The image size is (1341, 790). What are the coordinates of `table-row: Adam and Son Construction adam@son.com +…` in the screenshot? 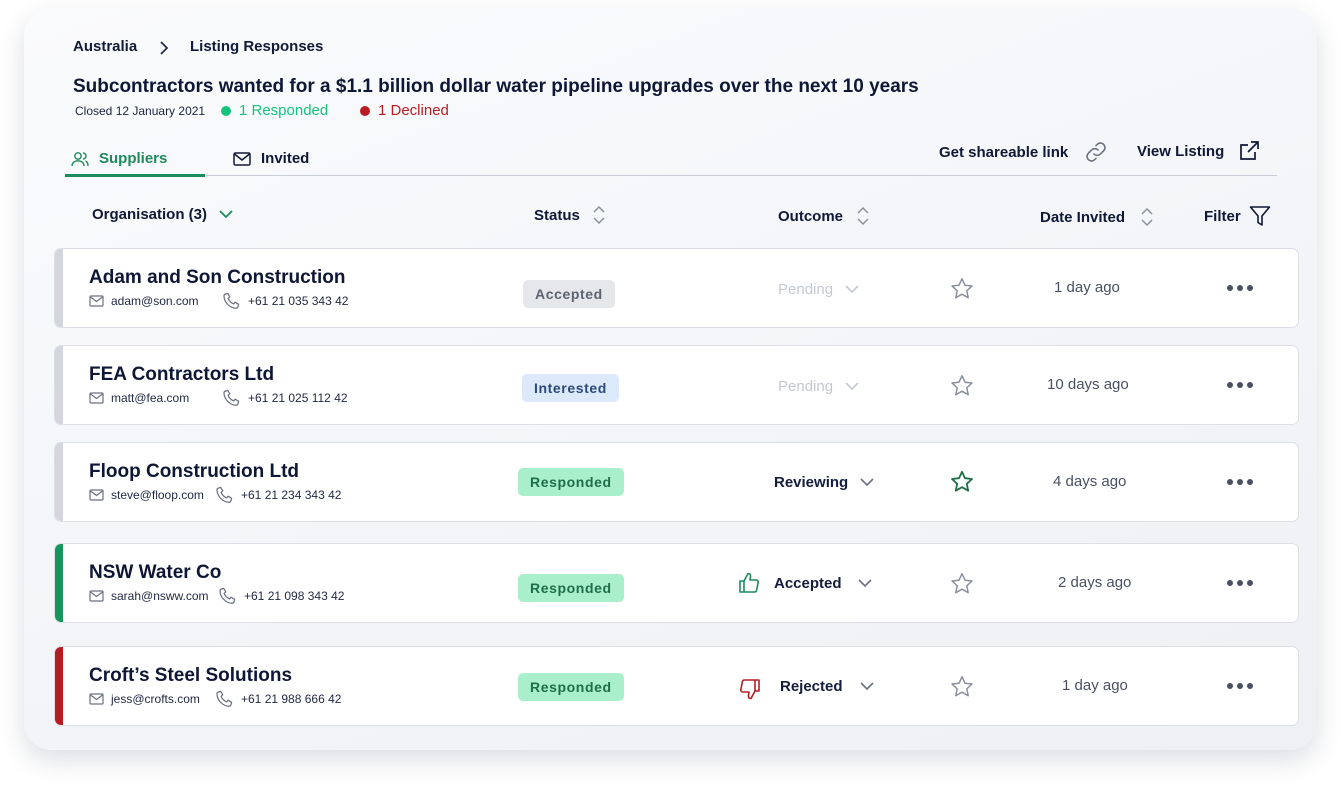 It's located at (676, 288).